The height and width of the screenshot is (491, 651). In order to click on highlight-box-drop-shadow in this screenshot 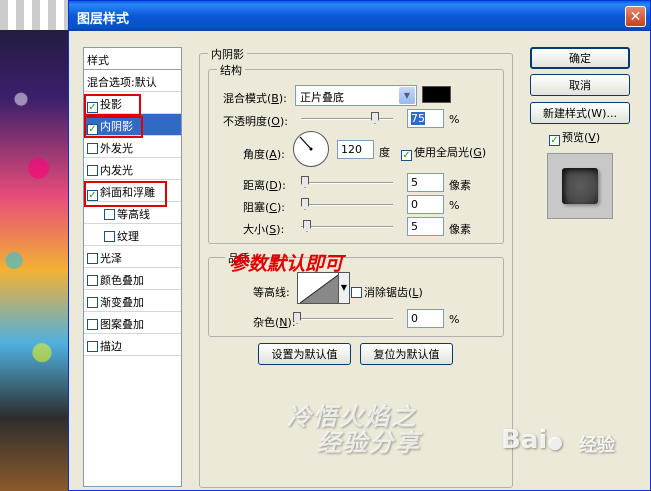, I will do `click(112, 105)`.